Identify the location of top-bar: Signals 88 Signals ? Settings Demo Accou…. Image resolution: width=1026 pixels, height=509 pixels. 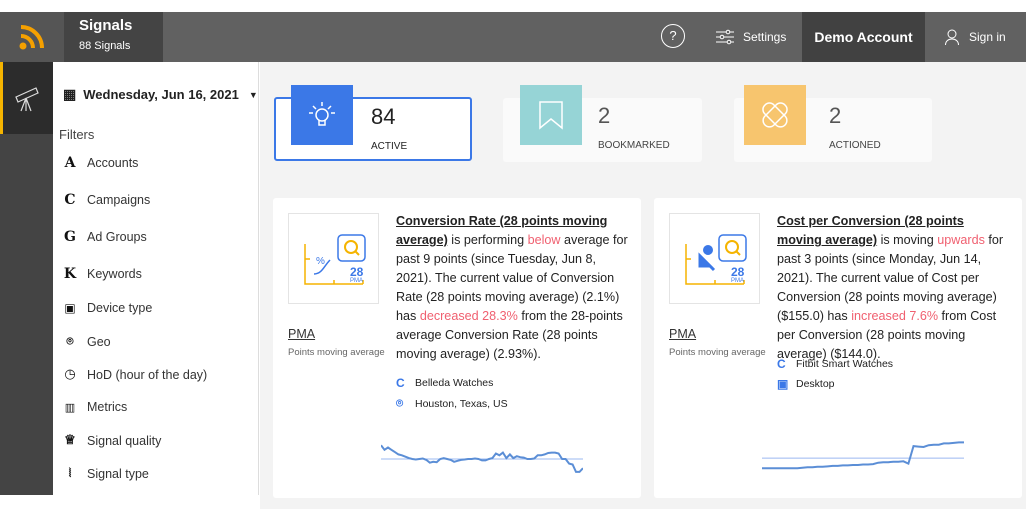
(513, 37).